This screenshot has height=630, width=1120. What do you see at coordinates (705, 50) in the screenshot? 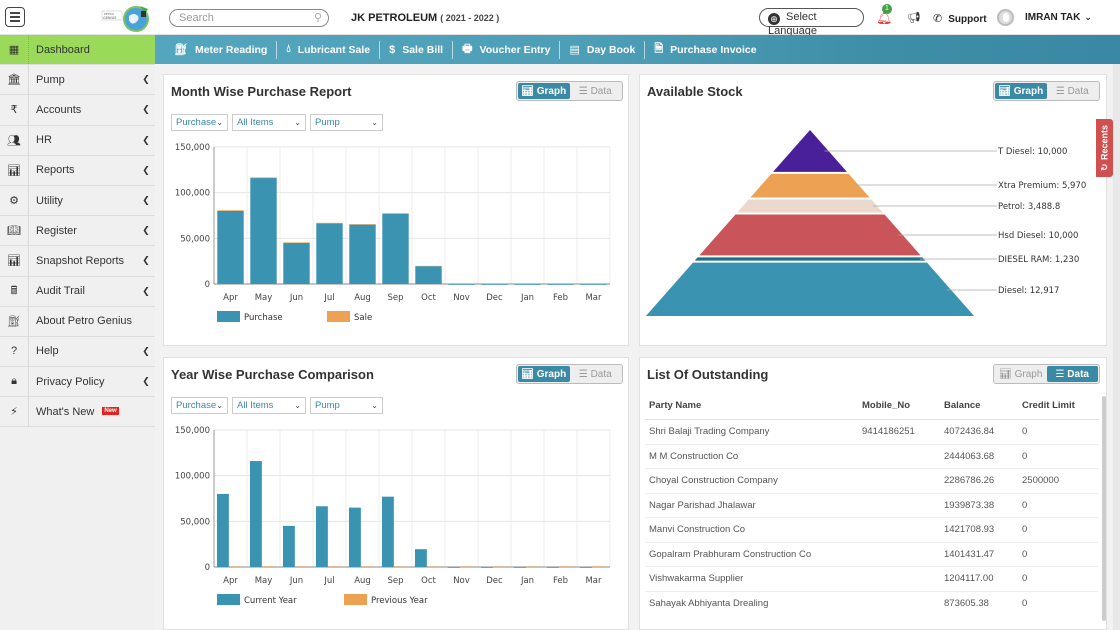
I see `quick-purchase-invoice-button: 🗎︎ Purchase Invoice` at bounding box center [705, 50].